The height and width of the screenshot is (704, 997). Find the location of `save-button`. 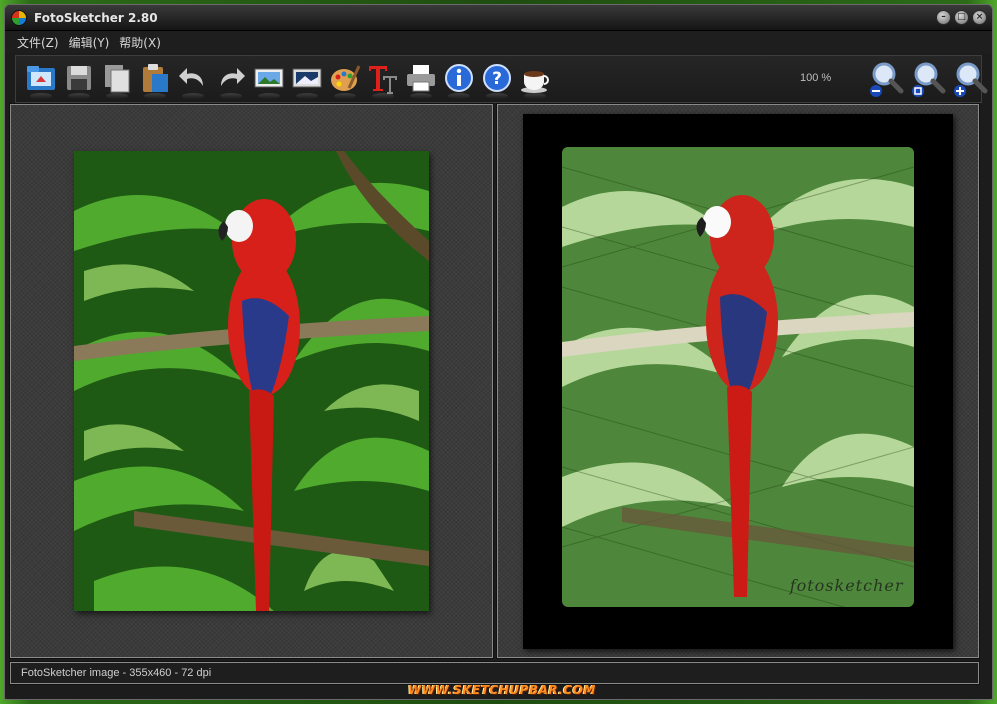

save-button is located at coordinates (79, 79).